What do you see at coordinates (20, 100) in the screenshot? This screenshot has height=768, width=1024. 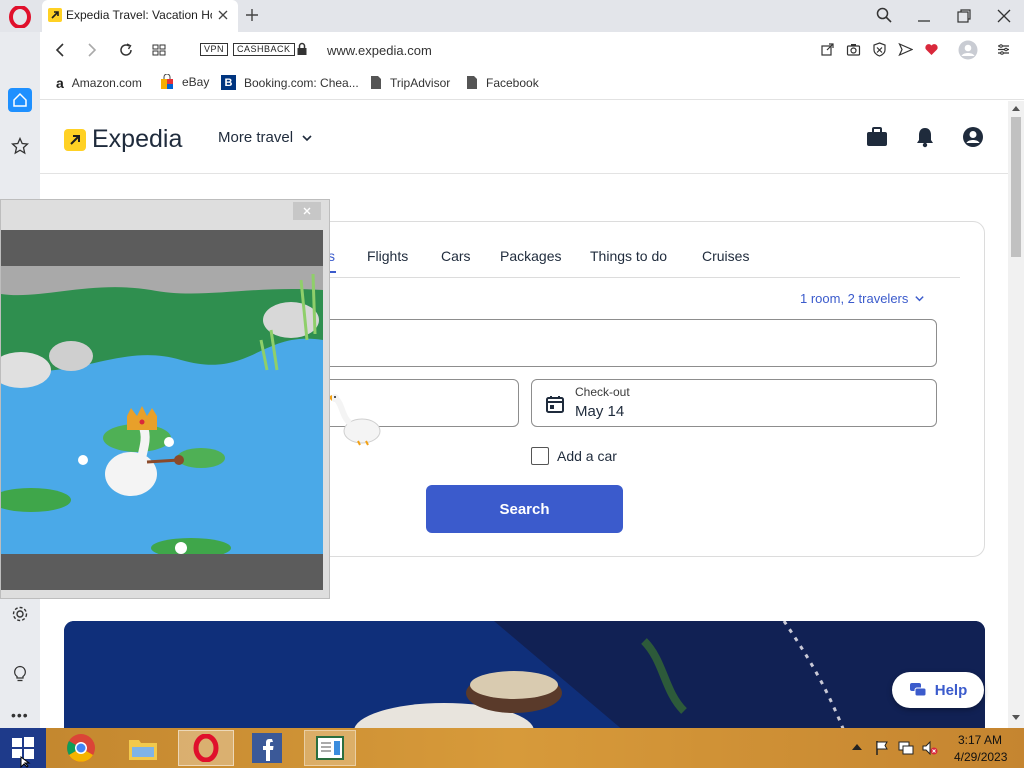 I see `home-icon` at bounding box center [20, 100].